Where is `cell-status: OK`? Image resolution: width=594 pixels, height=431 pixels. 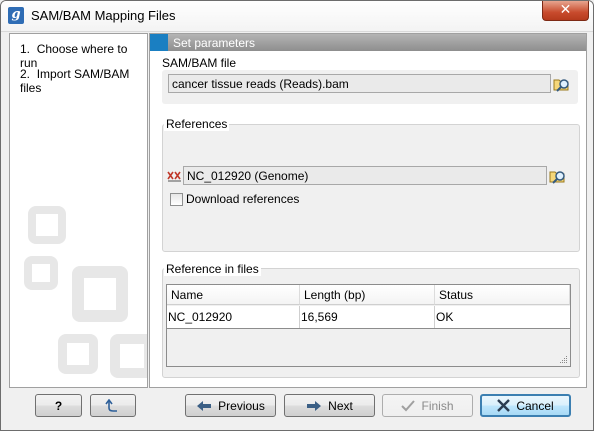
cell-status: OK is located at coordinates (445, 317).